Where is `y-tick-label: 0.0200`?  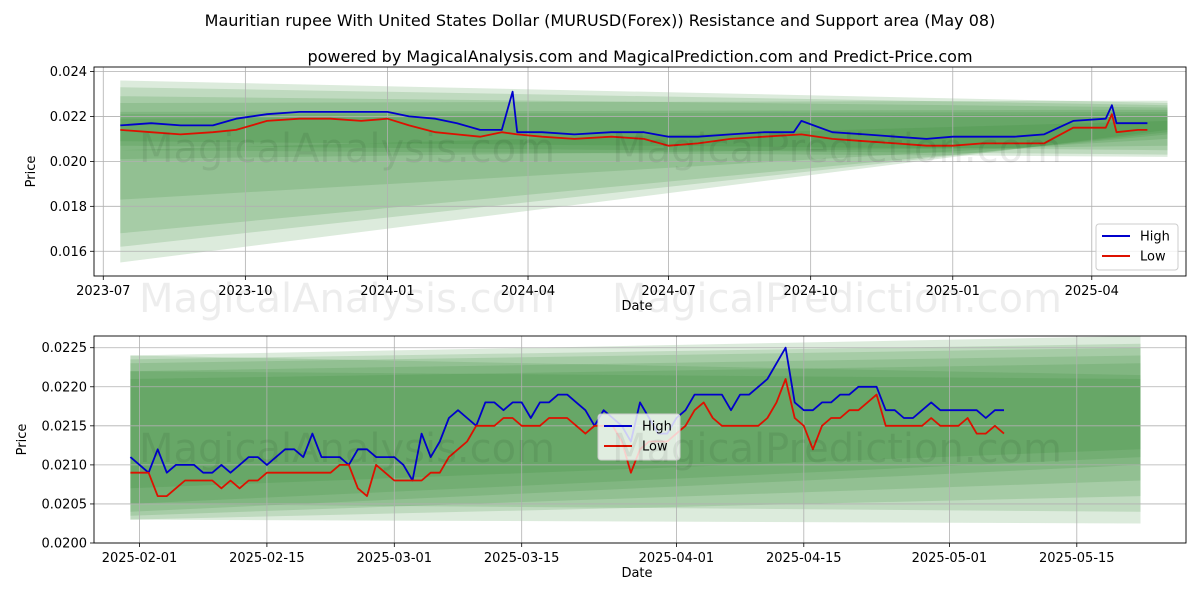 y-tick-label: 0.0200 is located at coordinates (65, 544).